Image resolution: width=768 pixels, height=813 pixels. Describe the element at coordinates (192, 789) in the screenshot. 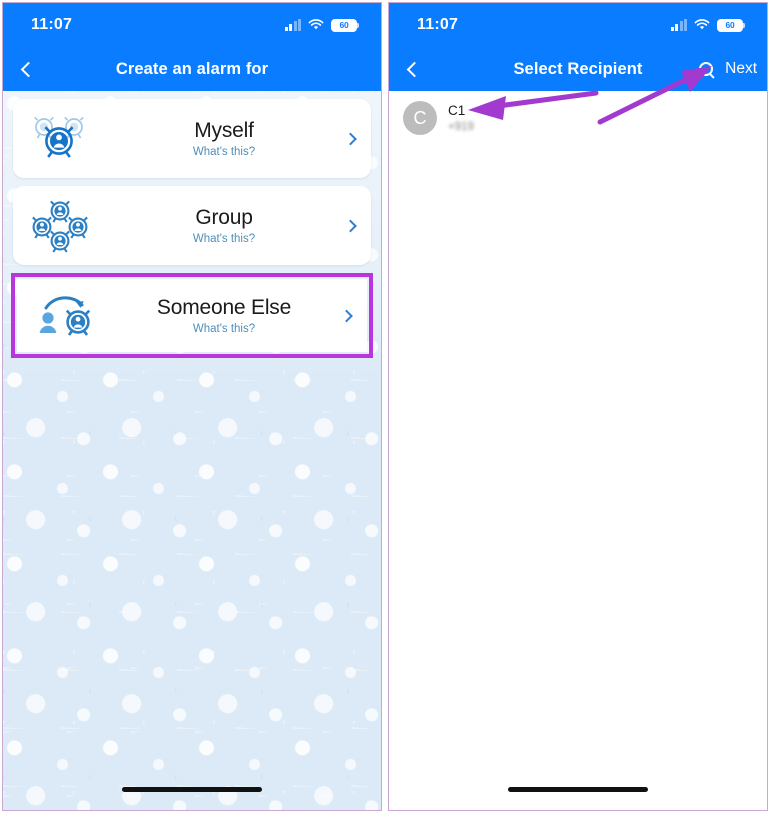

I see `home-indicator-left` at that location.